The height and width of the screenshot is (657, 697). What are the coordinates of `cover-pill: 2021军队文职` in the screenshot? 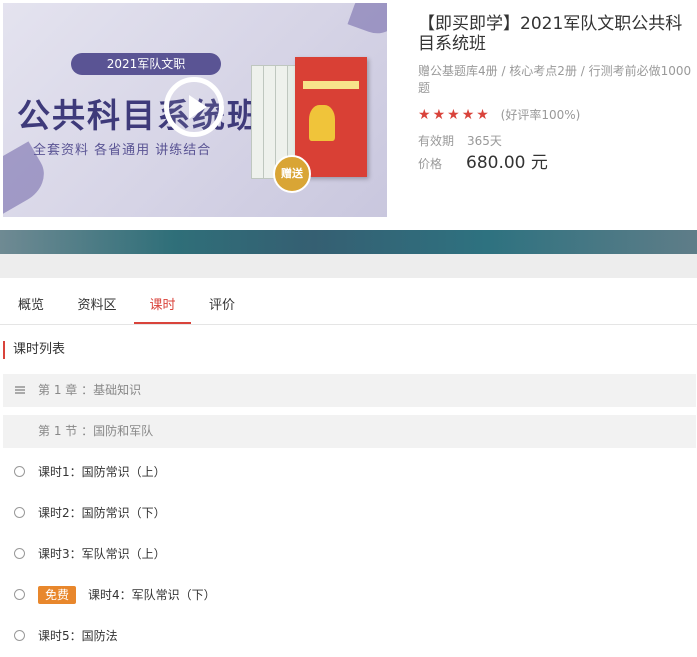 It's located at (146, 64).